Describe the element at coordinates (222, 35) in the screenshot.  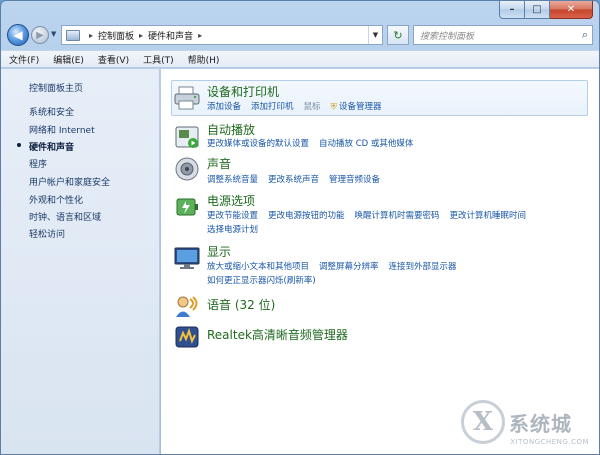
I see `address-bar: ▸ 控制面板 ▸ 硬件和声音 ▸ ▼` at that location.